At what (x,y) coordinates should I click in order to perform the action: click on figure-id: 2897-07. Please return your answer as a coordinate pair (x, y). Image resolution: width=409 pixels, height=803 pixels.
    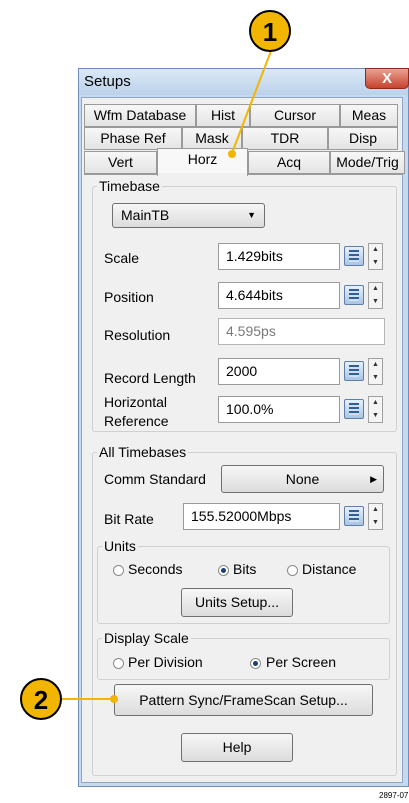
    Looking at the image, I should click on (394, 795).